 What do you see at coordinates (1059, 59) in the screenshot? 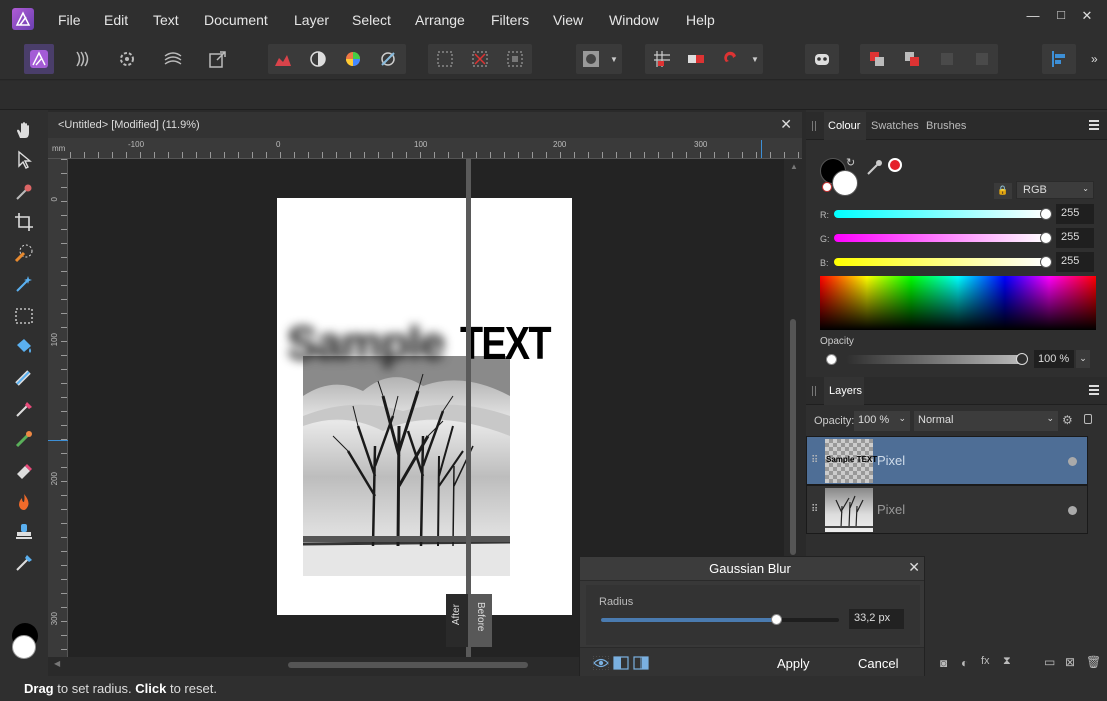
I see `align-left-icon` at bounding box center [1059, 59].